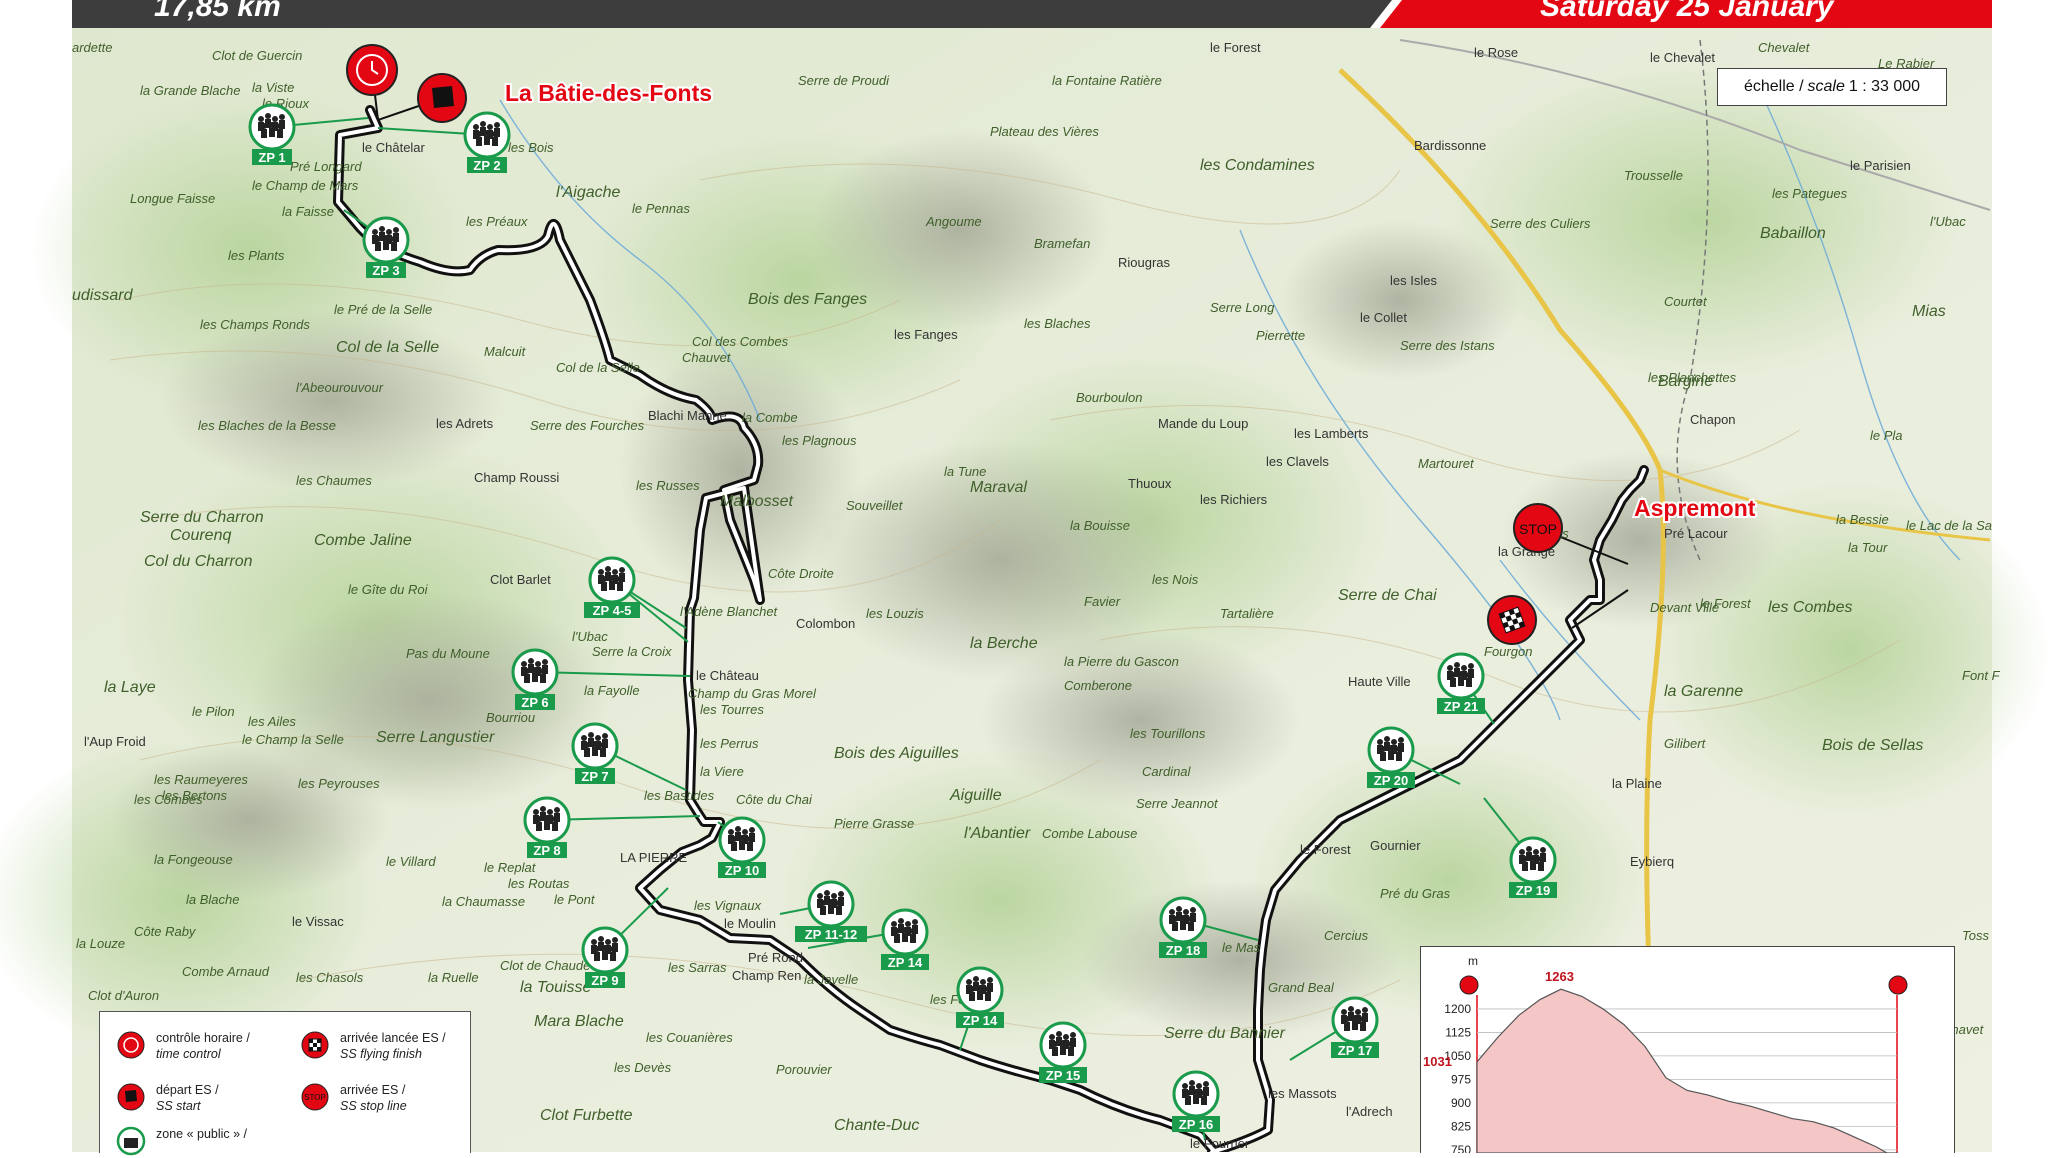 This screenshot has height=1158, width=2048. What do you see at coordinates (1496, 52) in the screenshot?
I see `place-label: le Rose` at bounding box center [1496, 52].